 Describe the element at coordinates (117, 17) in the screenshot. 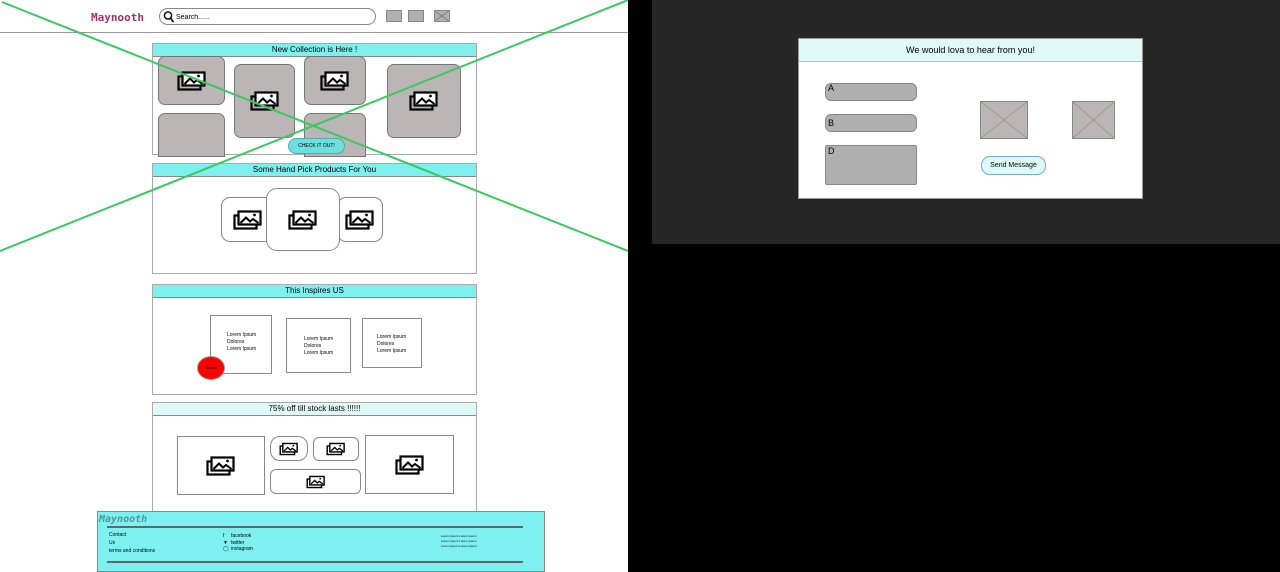

I see `logo: Maynooth` at that location.